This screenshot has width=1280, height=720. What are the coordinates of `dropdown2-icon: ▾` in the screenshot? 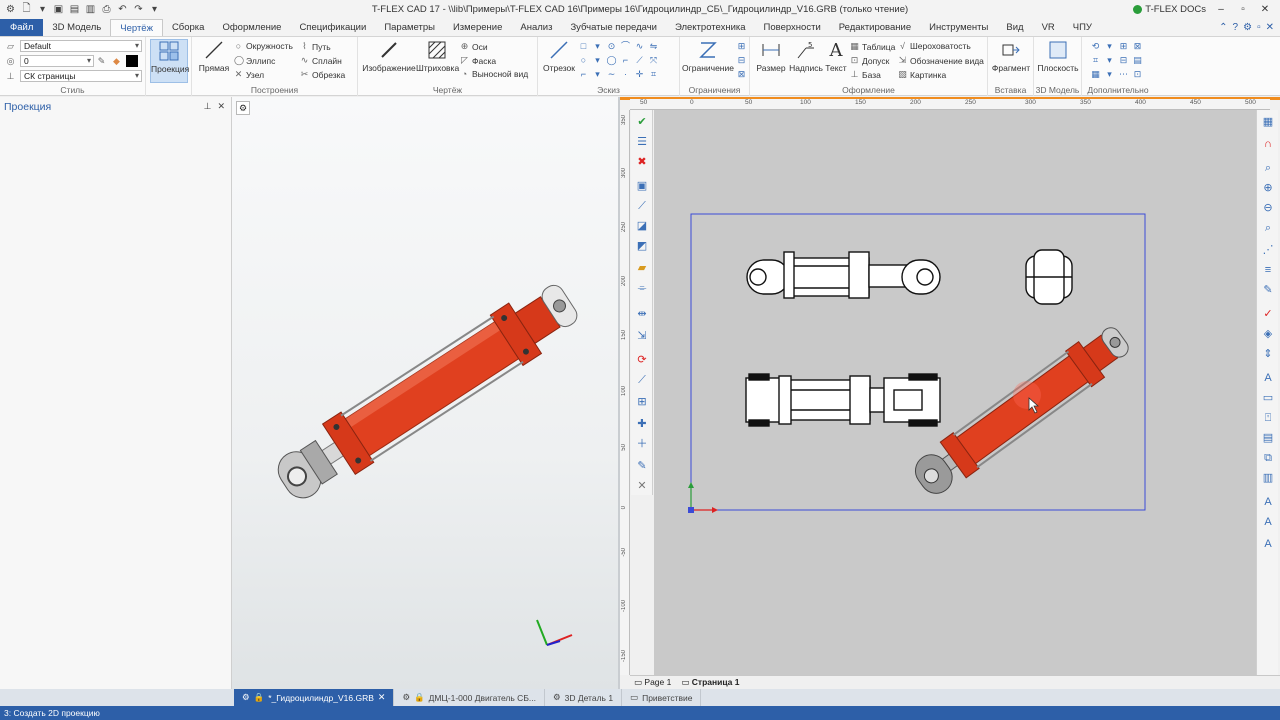 It's located at (597, 60).